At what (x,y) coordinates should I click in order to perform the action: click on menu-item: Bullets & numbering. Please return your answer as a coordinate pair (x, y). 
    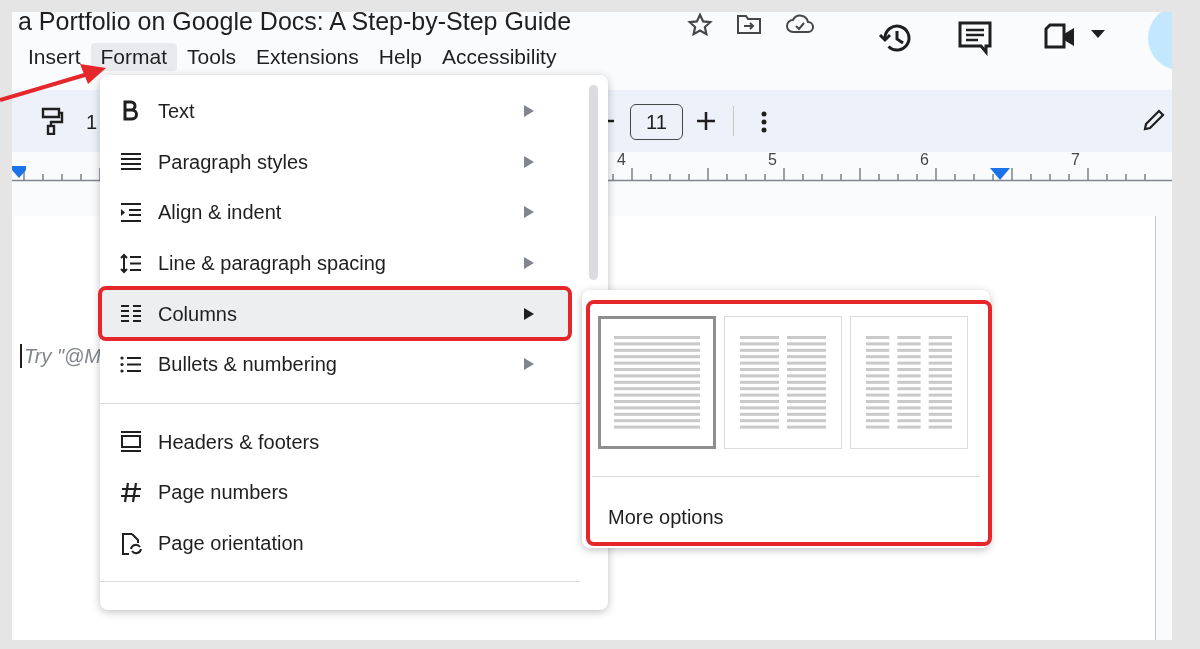
    Looking at the image, I should click on (335, 364).